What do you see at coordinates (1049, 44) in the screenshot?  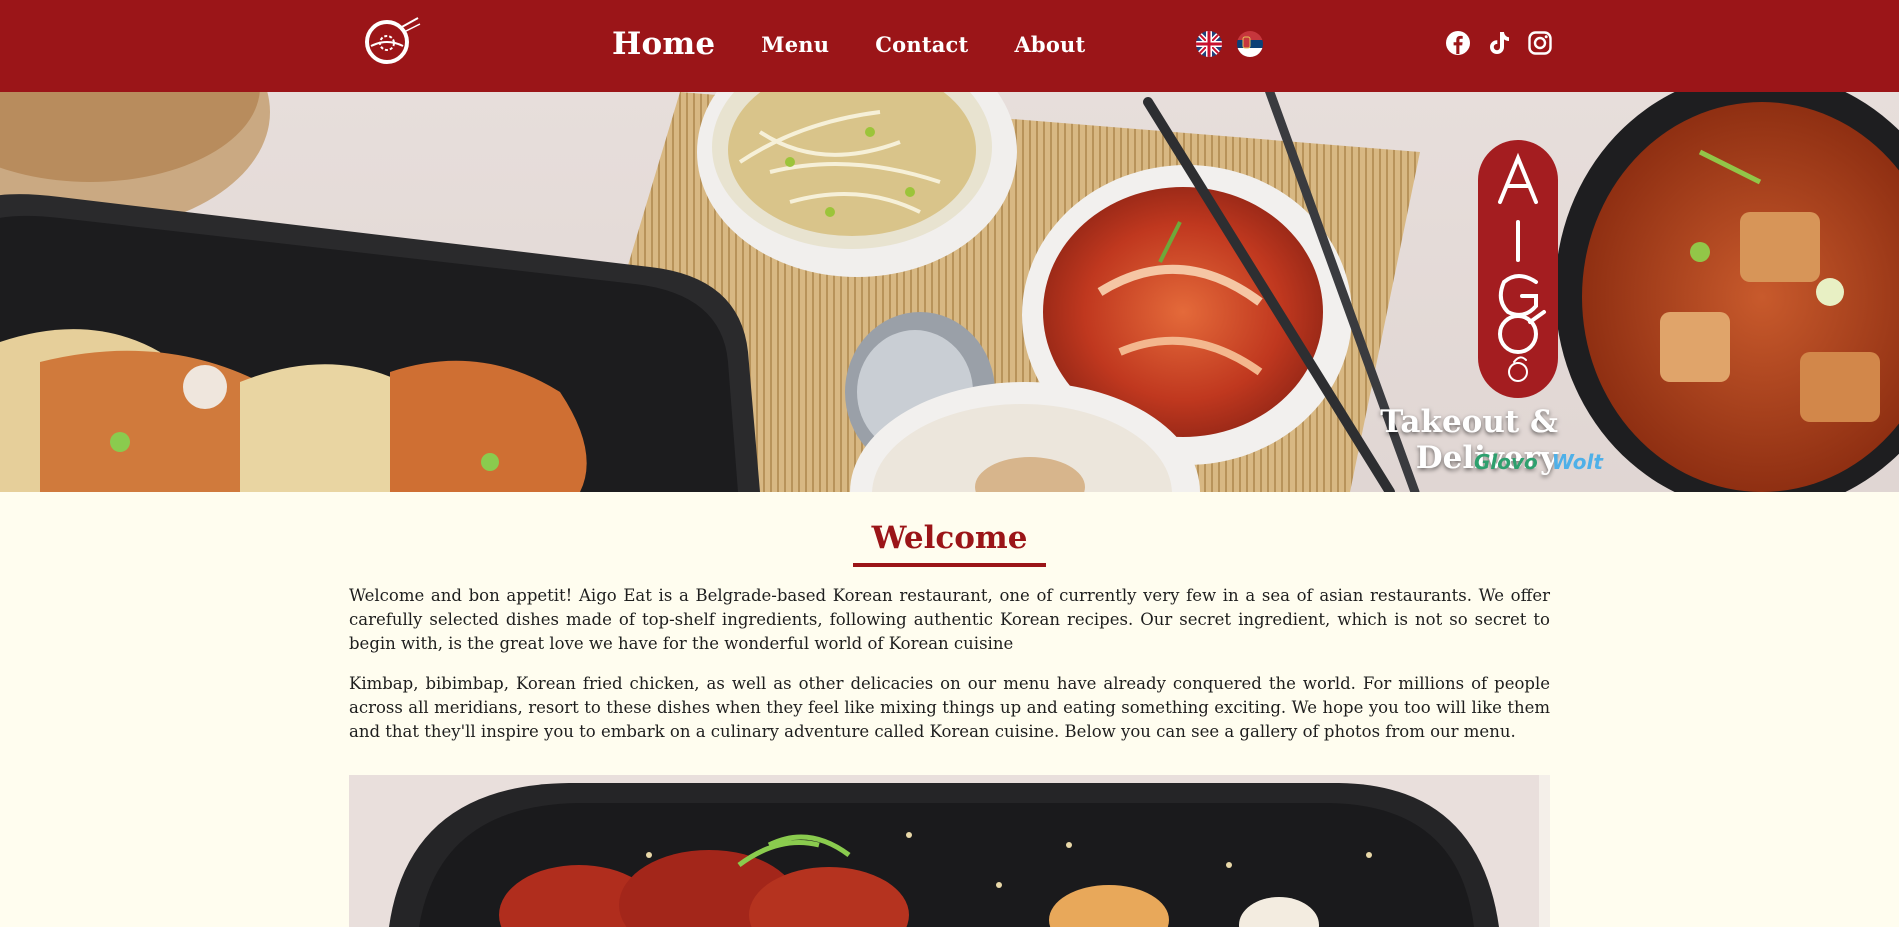 I see `nav-about-link: About` at bounding box center [1049, 44].